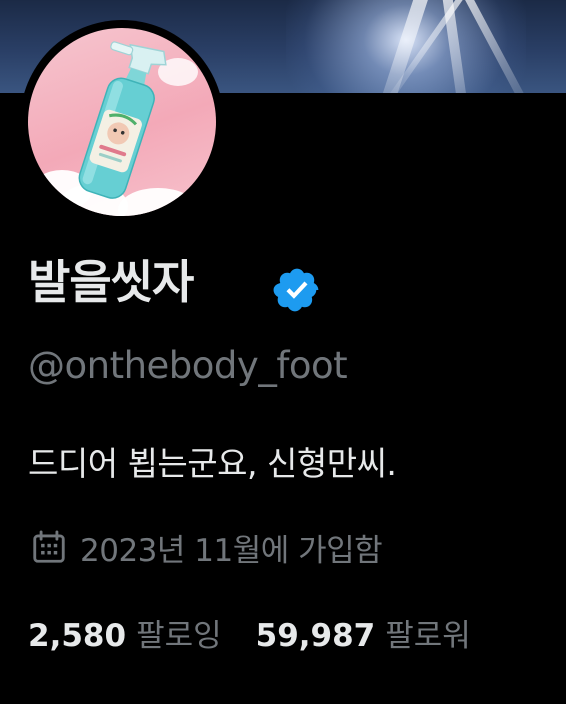 Image resolution: width=566 pixels, height=704 pixels. Describe the element at coordinates (179, 635) in the screenshot. I see `following-label: 팔로잉` at that location.